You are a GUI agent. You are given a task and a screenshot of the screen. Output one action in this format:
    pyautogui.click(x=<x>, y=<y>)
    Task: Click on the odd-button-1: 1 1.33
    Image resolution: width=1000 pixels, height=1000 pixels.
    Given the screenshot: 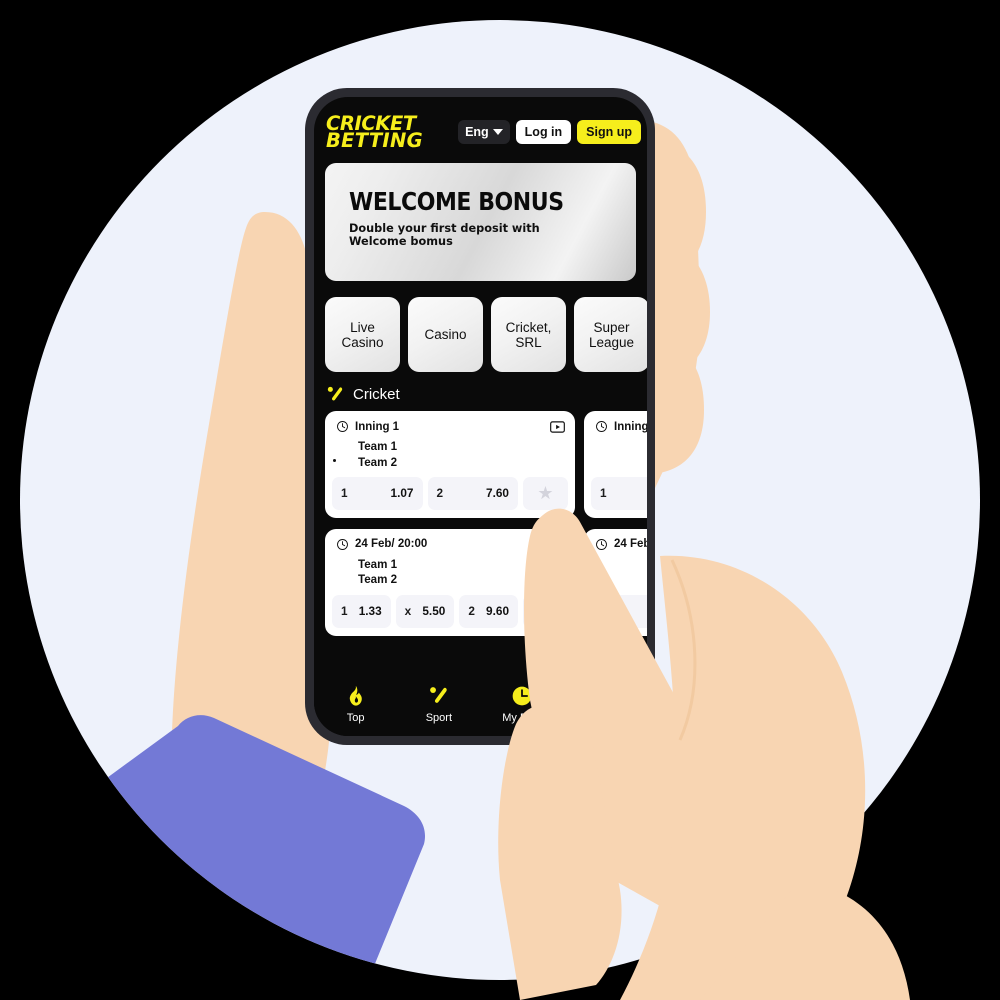 What is the action you would take?
    pyautogui.click(x=361, y=611)
    